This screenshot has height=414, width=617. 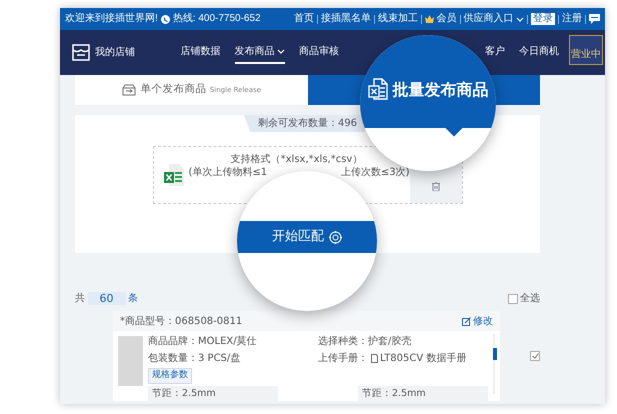 What do you see at coordinates (586, 50) in the screenshot?
I see `shop-status-badge: 营业中` at bounding box center [586, 50].